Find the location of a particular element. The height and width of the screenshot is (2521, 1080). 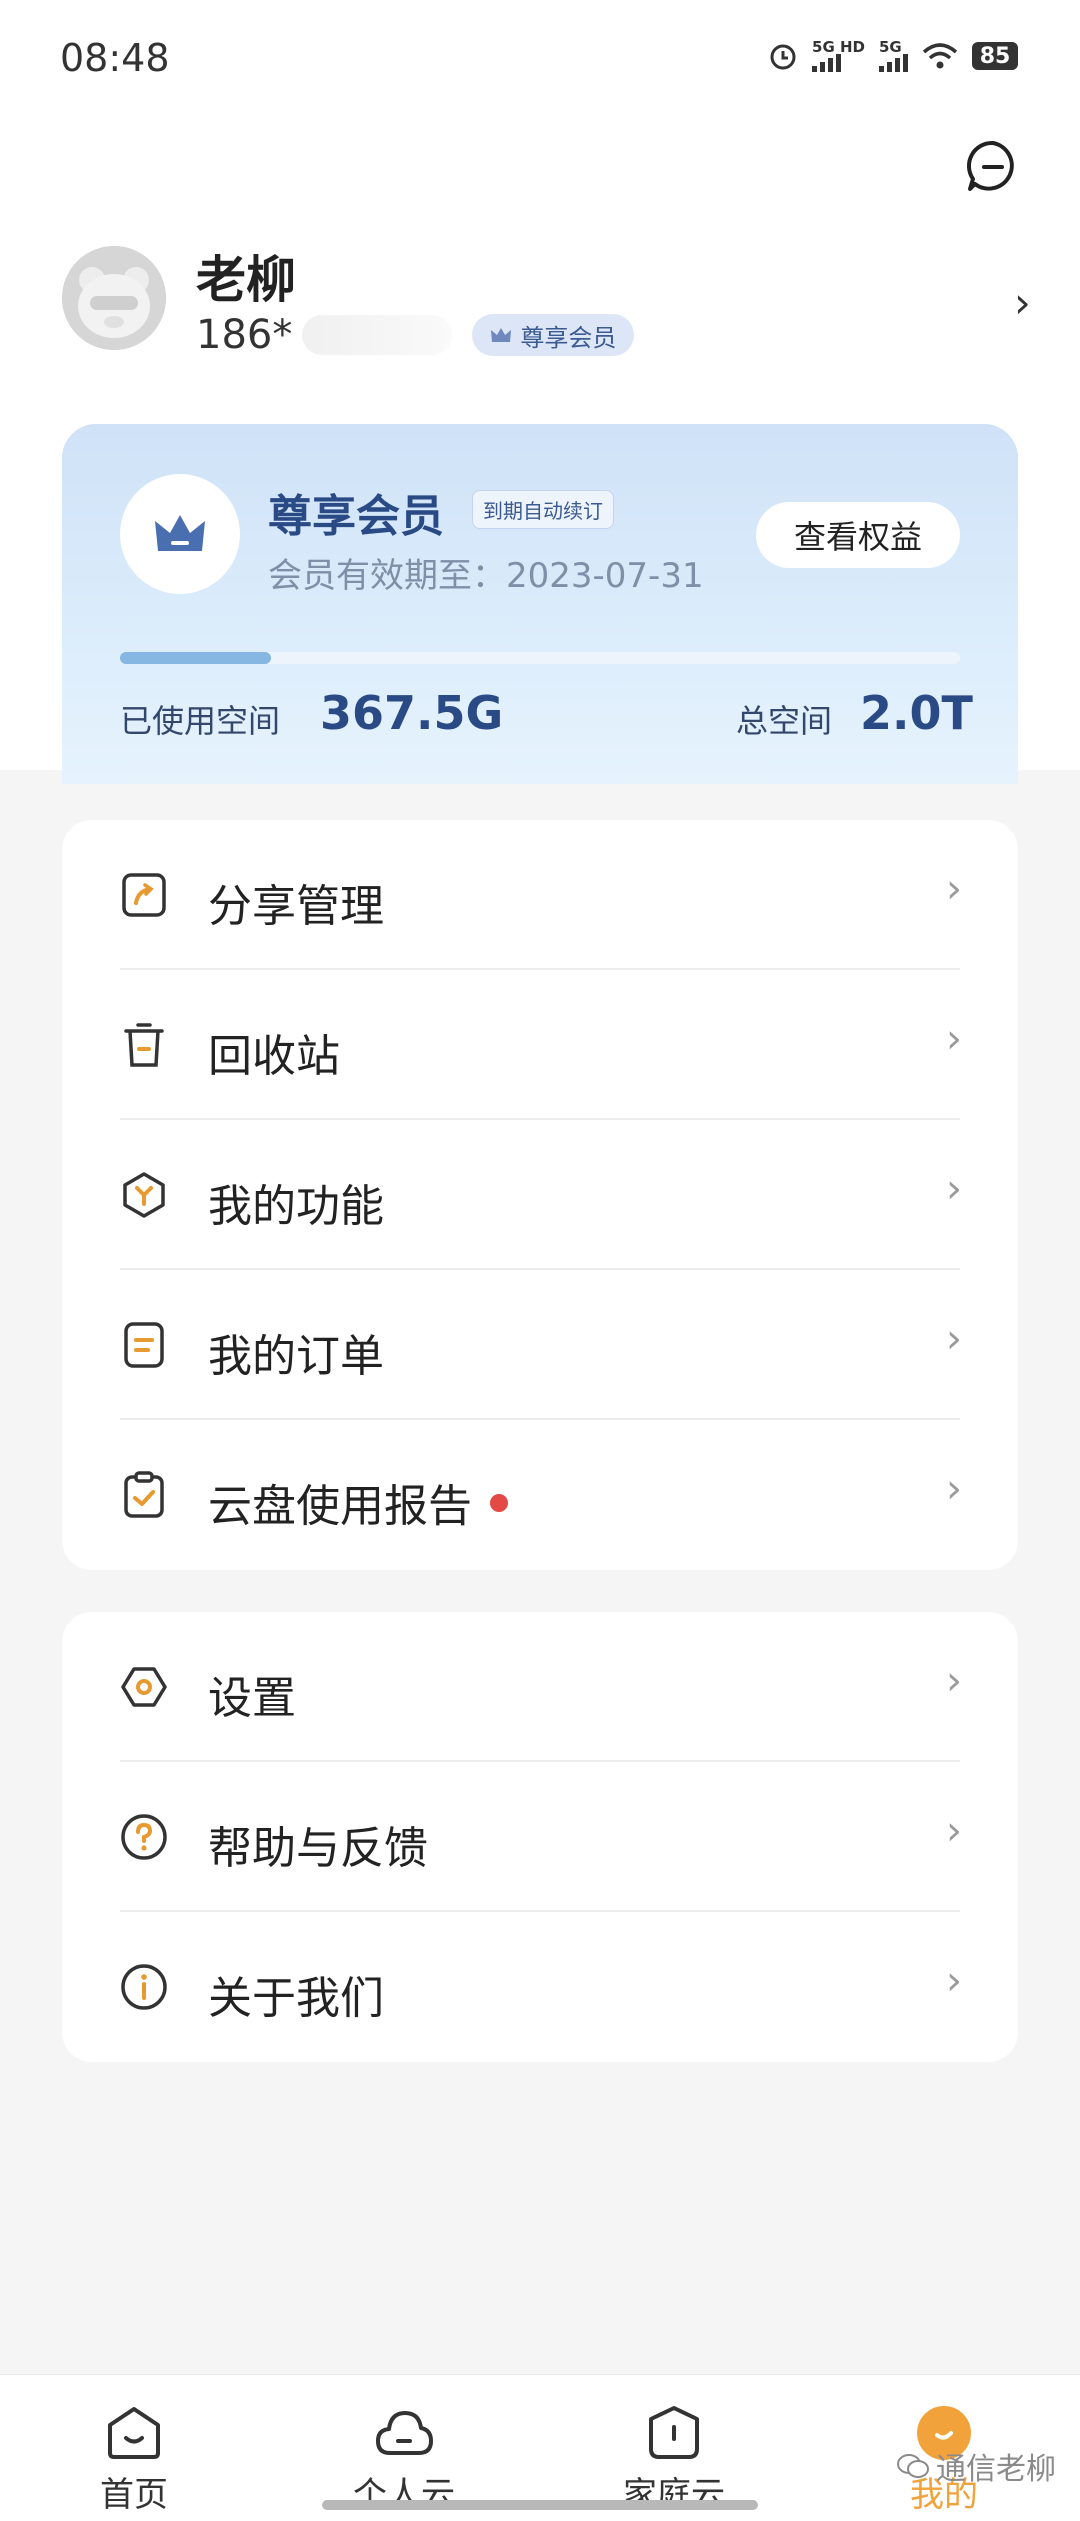

menu-item-orders: 我的订单 › is located at coordinates (540, 1345).